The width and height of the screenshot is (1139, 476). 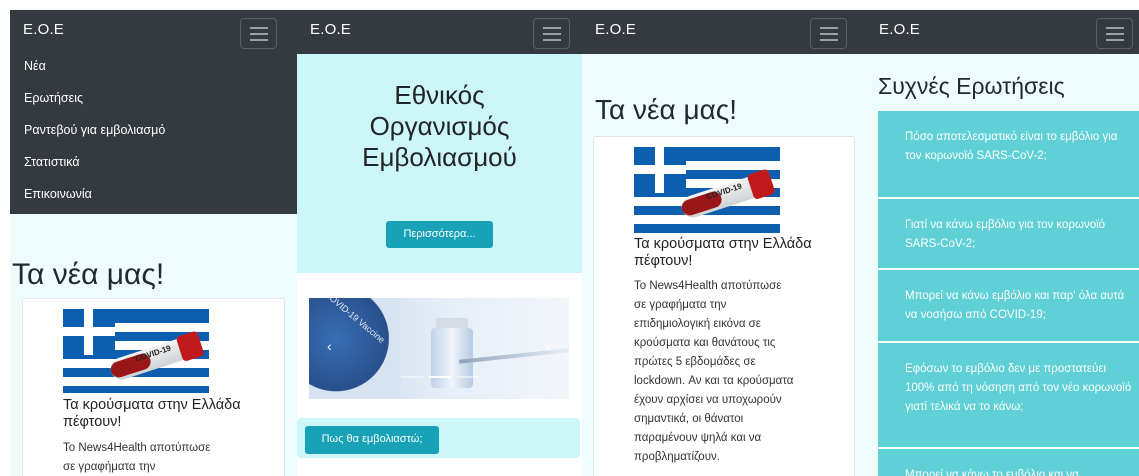 What do you see at coordinates (992, 472) in the screenshot?
I see `faq-question: Μπορεί να κάνω το εμβόλιο και να` at bounding box center [992, 472].